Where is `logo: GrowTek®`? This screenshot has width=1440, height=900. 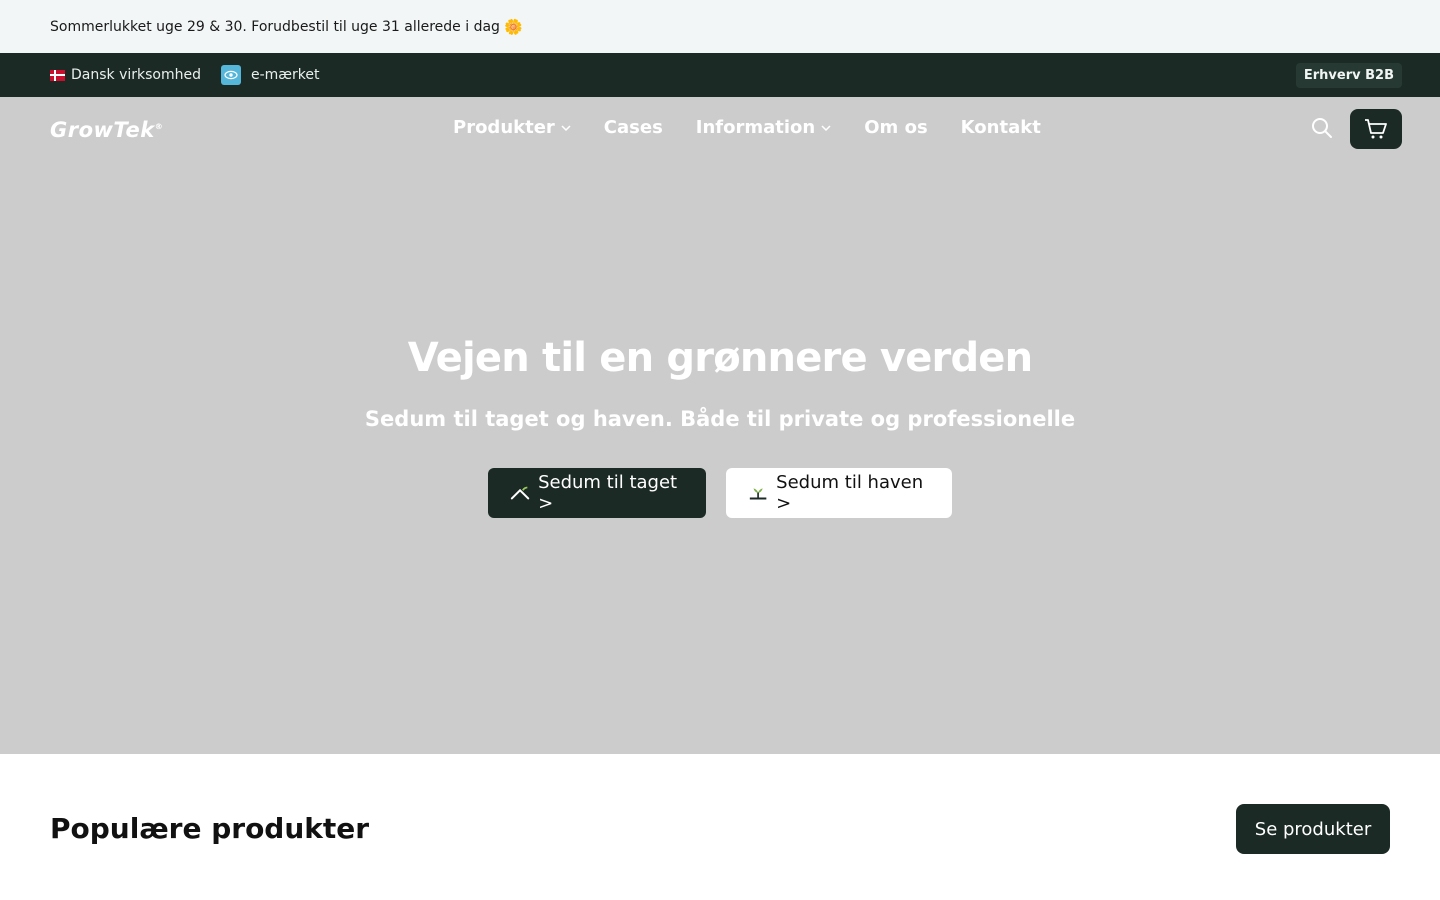
logo: GrowTek® is located at coordinates (106, 130).